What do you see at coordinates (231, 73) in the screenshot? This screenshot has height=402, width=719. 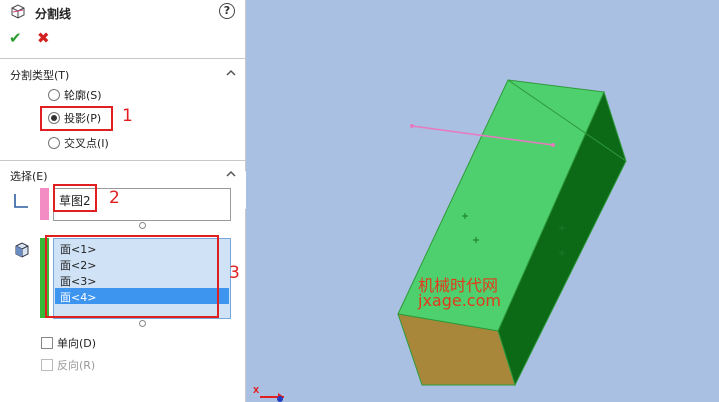 I see `collapse-split-type-icon` at bounding box center [231, 73].